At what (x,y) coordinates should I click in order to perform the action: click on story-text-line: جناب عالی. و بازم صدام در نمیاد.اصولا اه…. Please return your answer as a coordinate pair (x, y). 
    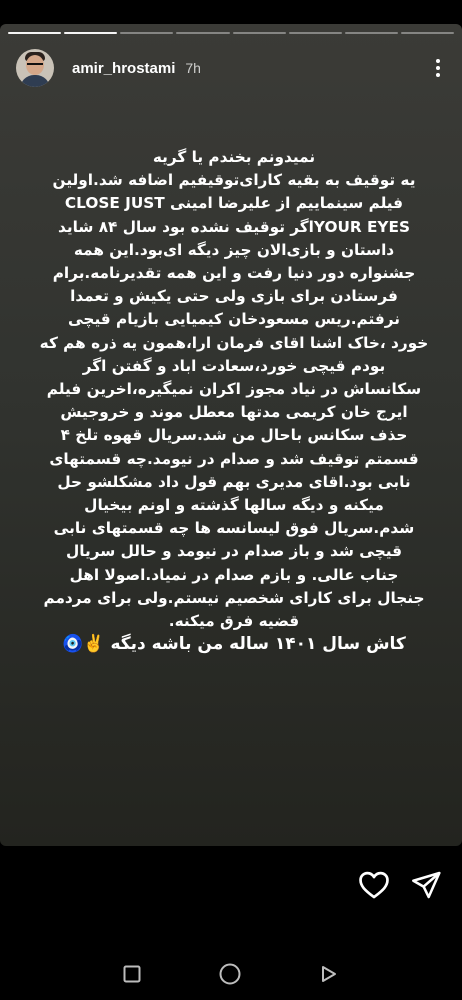
    Looking at the image, I should click on (234, 574).